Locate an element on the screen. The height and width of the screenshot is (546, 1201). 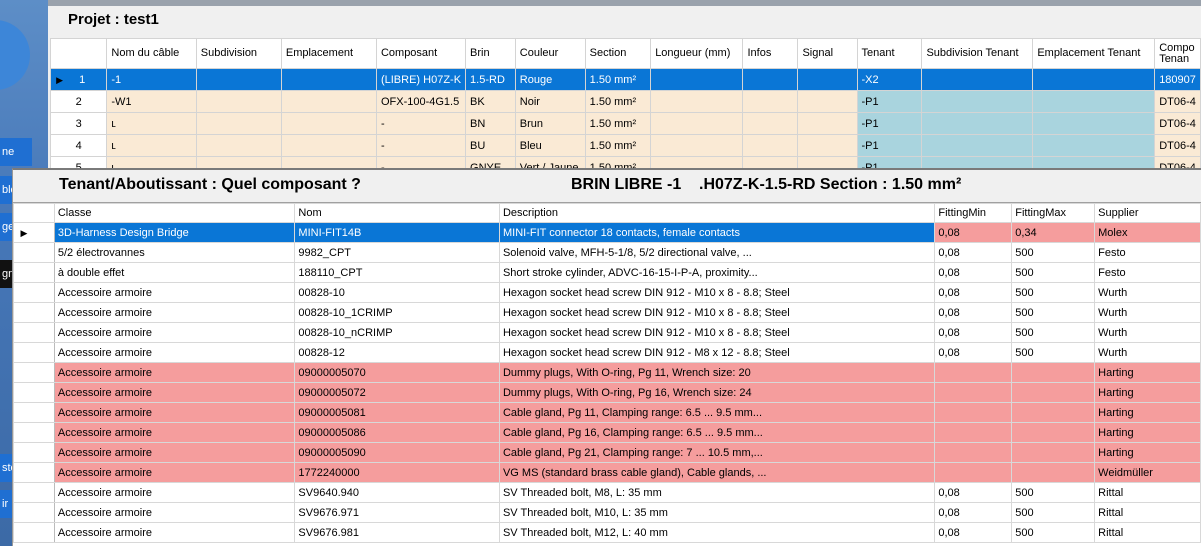
cable-row: 2 -W1 OFX-100-4G1.5 BK Noir 1.50 mm² -P1 DT06-4 is located at coordinates (625, 101).